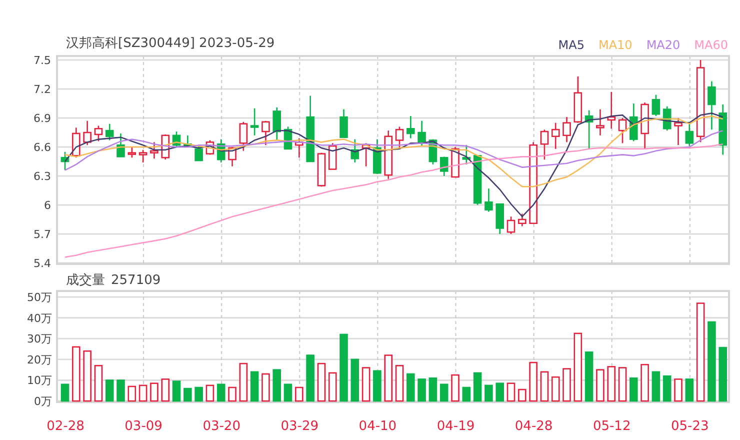  Describe the element at coordinates (42, 118) in the screenshot. I see `axis-label: 6.9` at that location.